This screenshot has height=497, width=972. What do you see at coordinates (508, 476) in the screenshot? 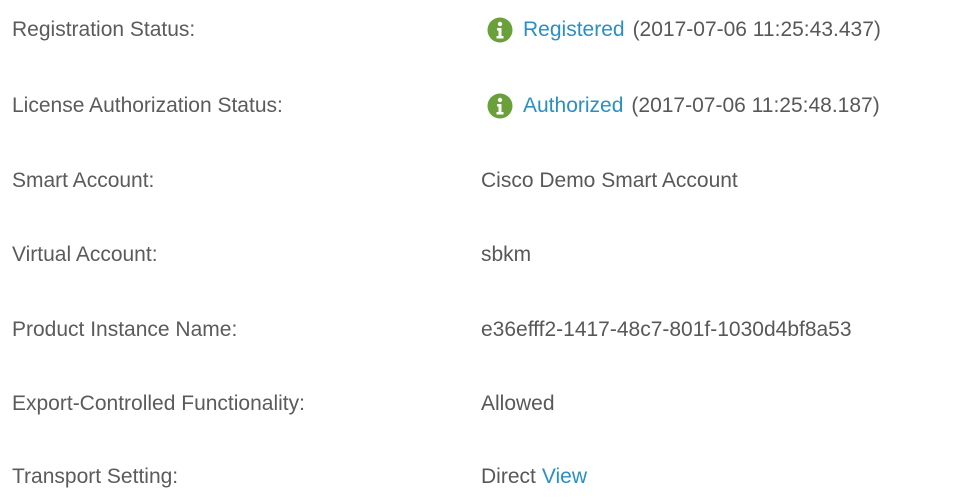
I see `transport-setting-mode: Direct` at bounding box center [508, 476].